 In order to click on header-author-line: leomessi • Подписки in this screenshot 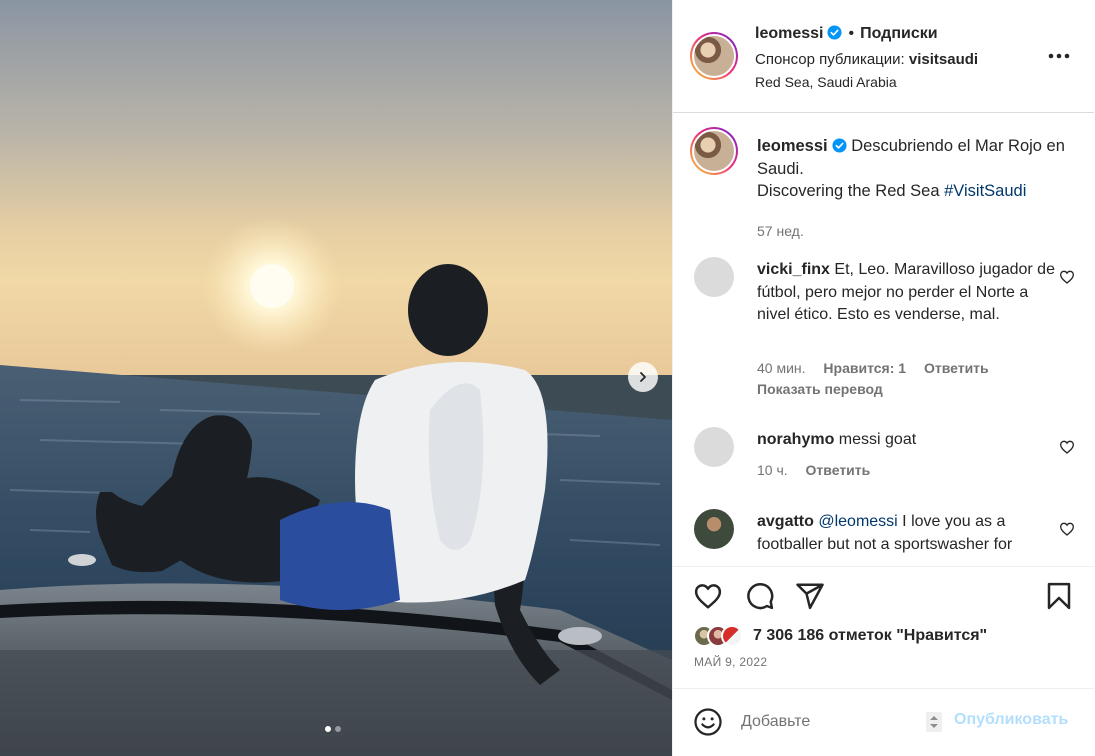, I will do `click(846, 34)`.